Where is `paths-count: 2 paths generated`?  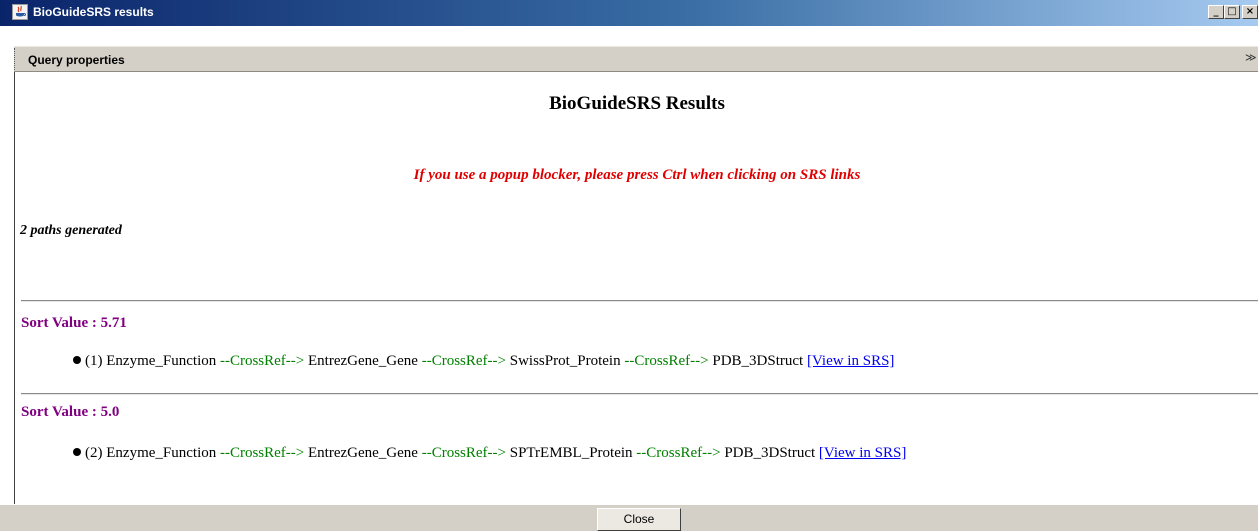 paths-count: 2 paths generated is located at coordinates (71, 230).